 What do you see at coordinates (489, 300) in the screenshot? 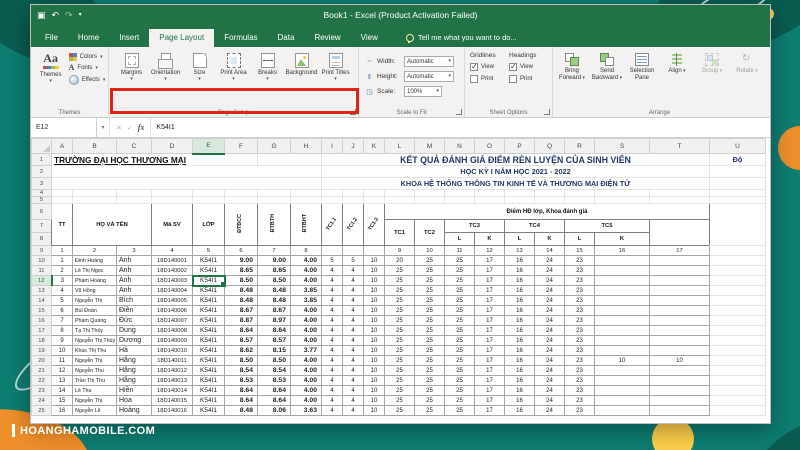
I see `cell-O14: 17` at bounding box center [489, 300].